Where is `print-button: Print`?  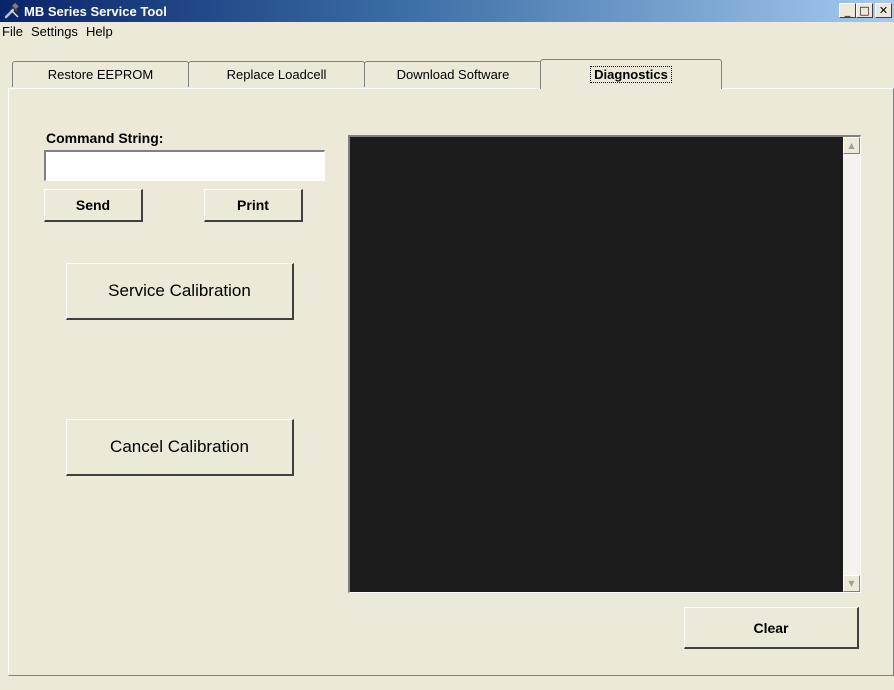
print-button: Print is located at coordinates (253, 205).